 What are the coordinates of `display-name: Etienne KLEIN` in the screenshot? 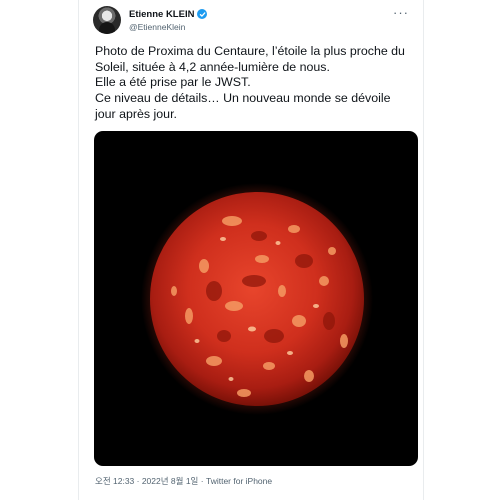 It's located at (161, 14).